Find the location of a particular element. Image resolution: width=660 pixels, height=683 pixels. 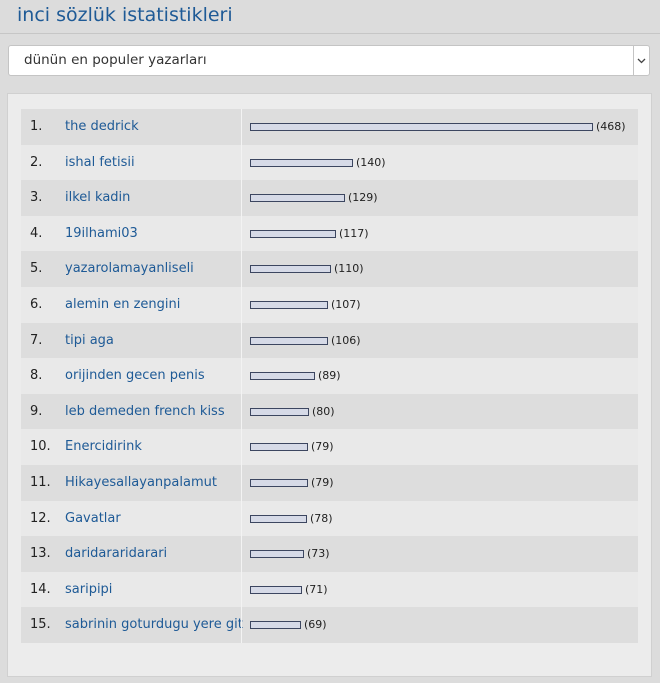

author-link: Enercidirink is located at coordinates (103, 446).